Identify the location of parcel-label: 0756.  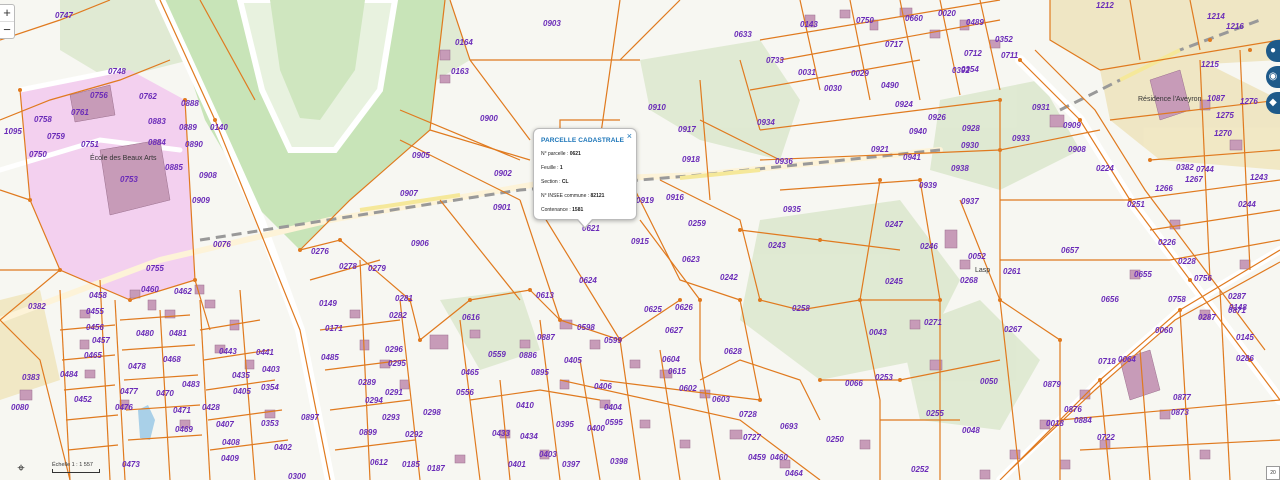
(1203, 278).